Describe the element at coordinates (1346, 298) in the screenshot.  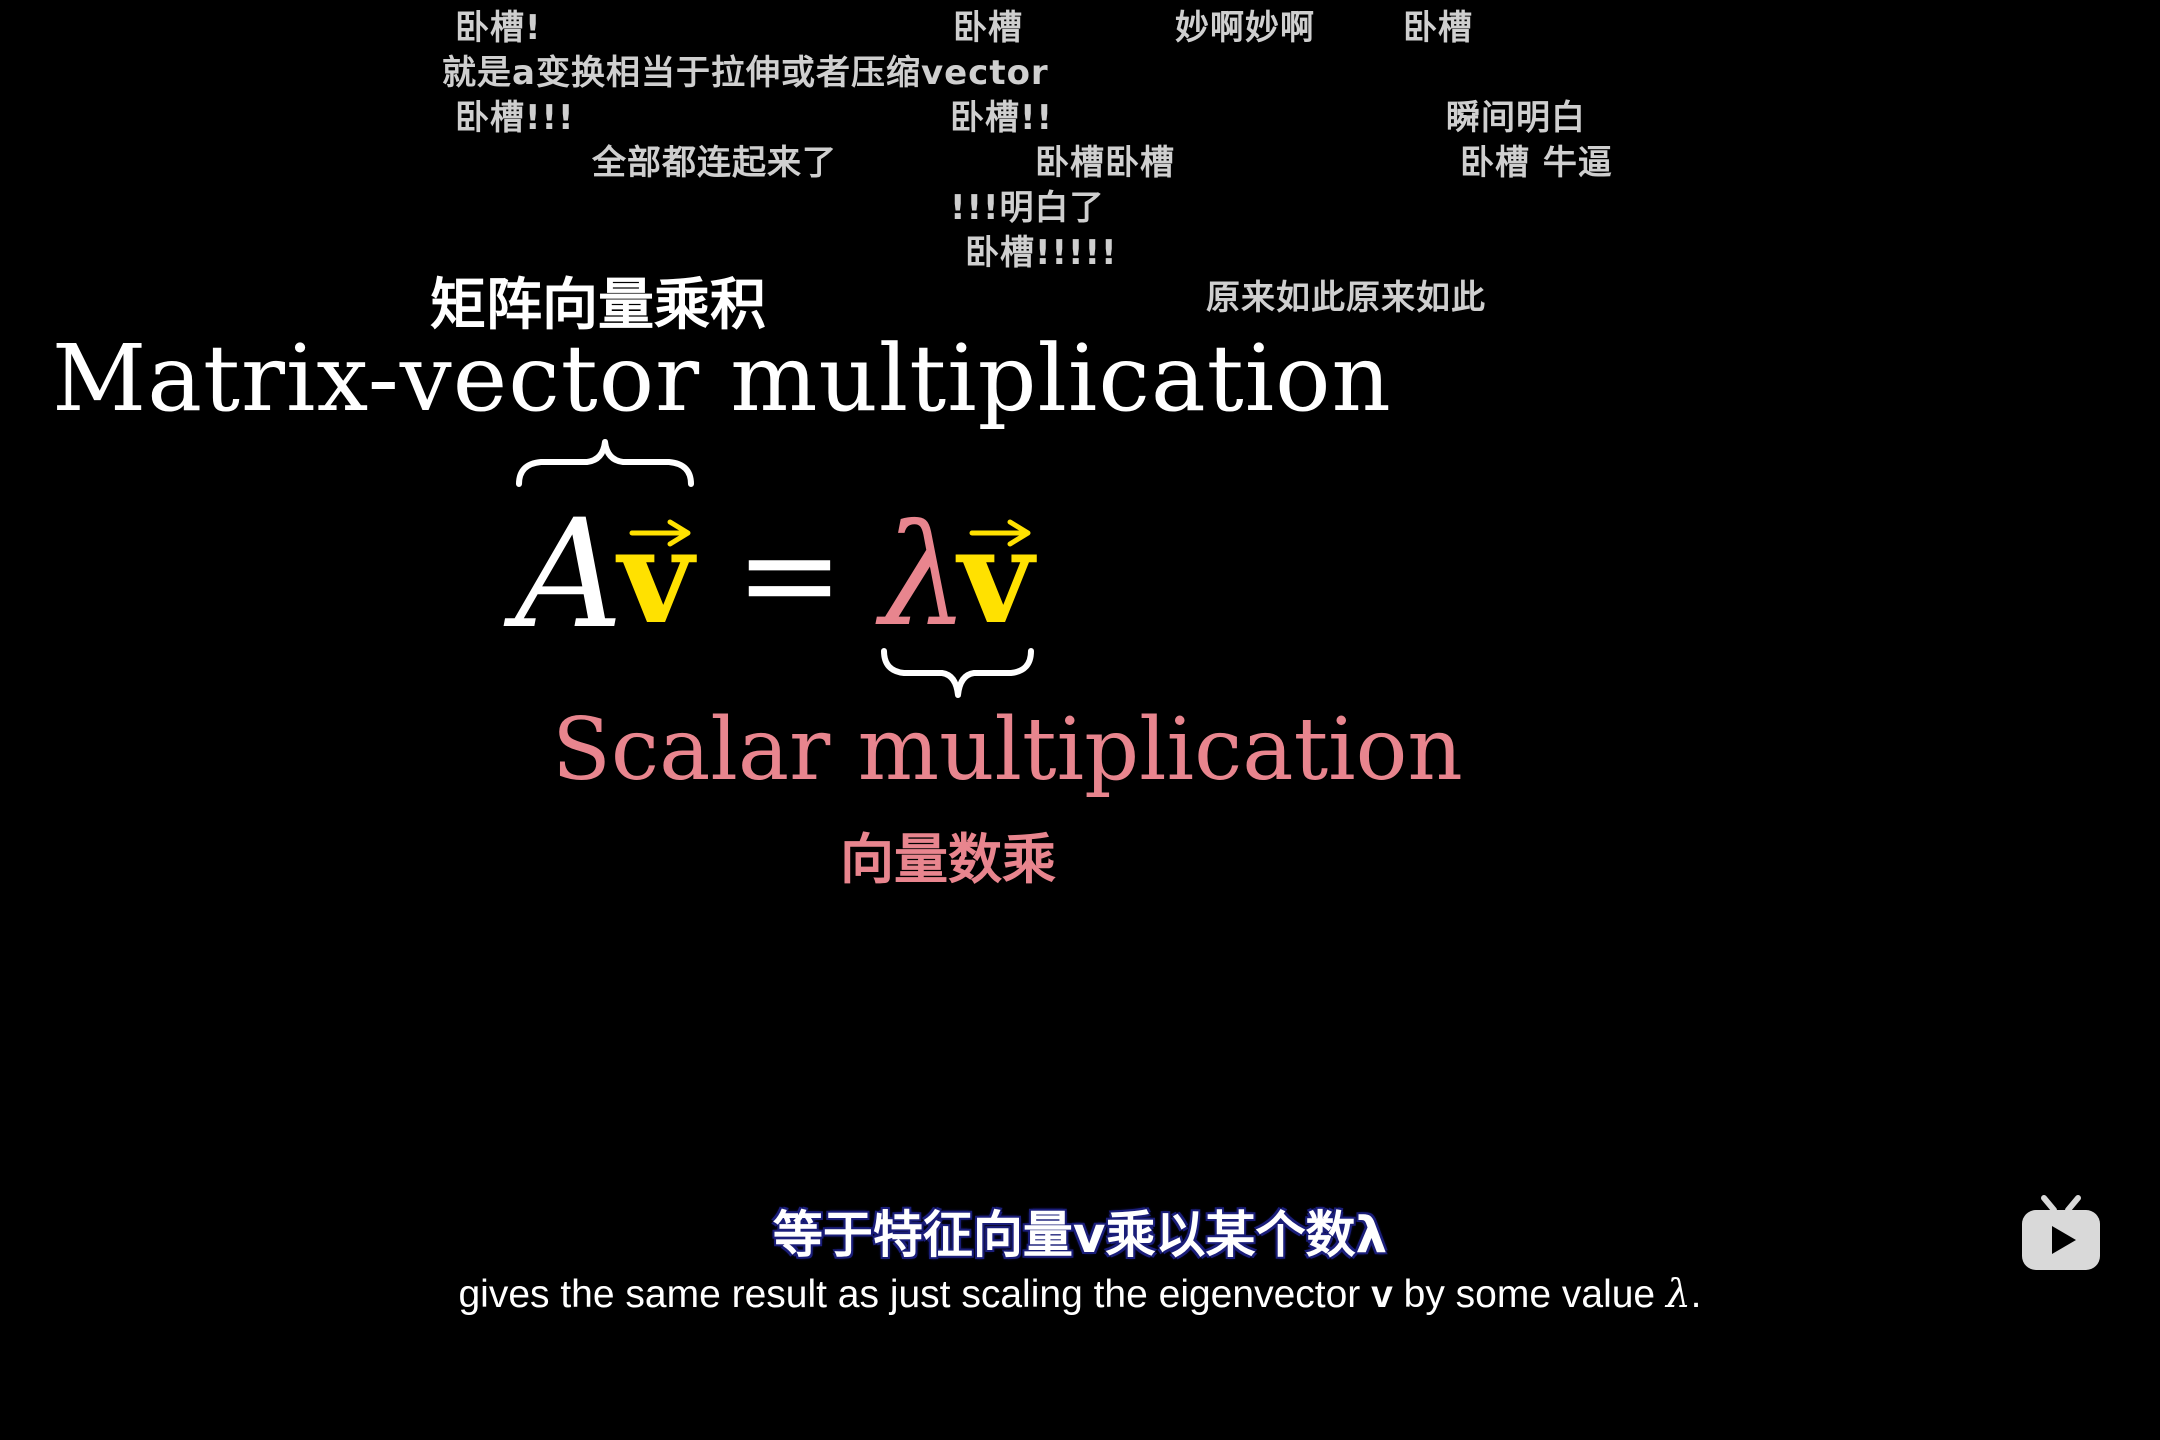
I see `danmaku-comment: 原来如此原来如此` at that location.